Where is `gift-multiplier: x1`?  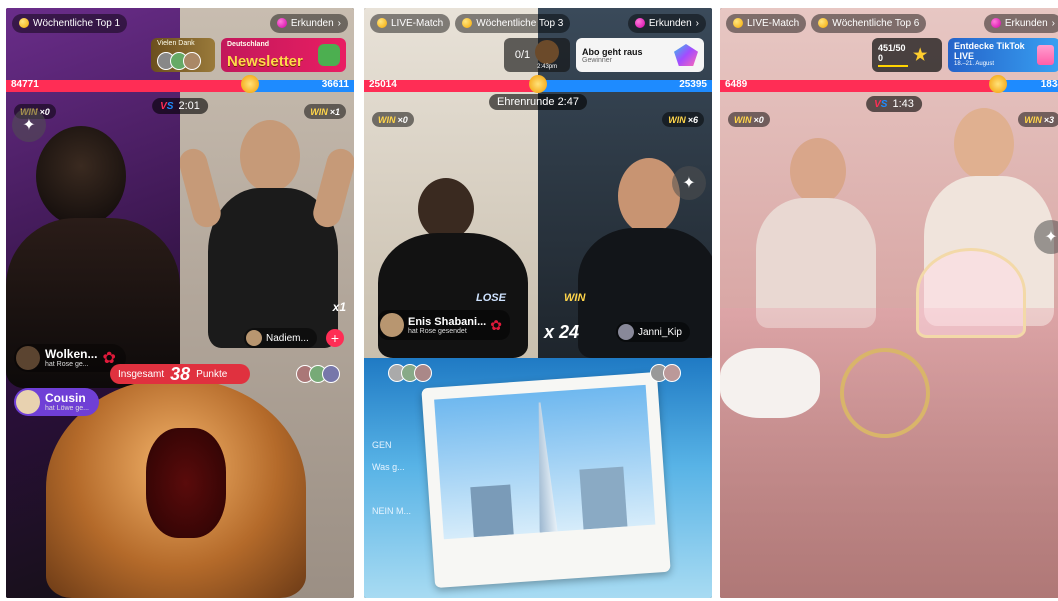 gift-multiplier: x1 is located at coordinates (339, 307).